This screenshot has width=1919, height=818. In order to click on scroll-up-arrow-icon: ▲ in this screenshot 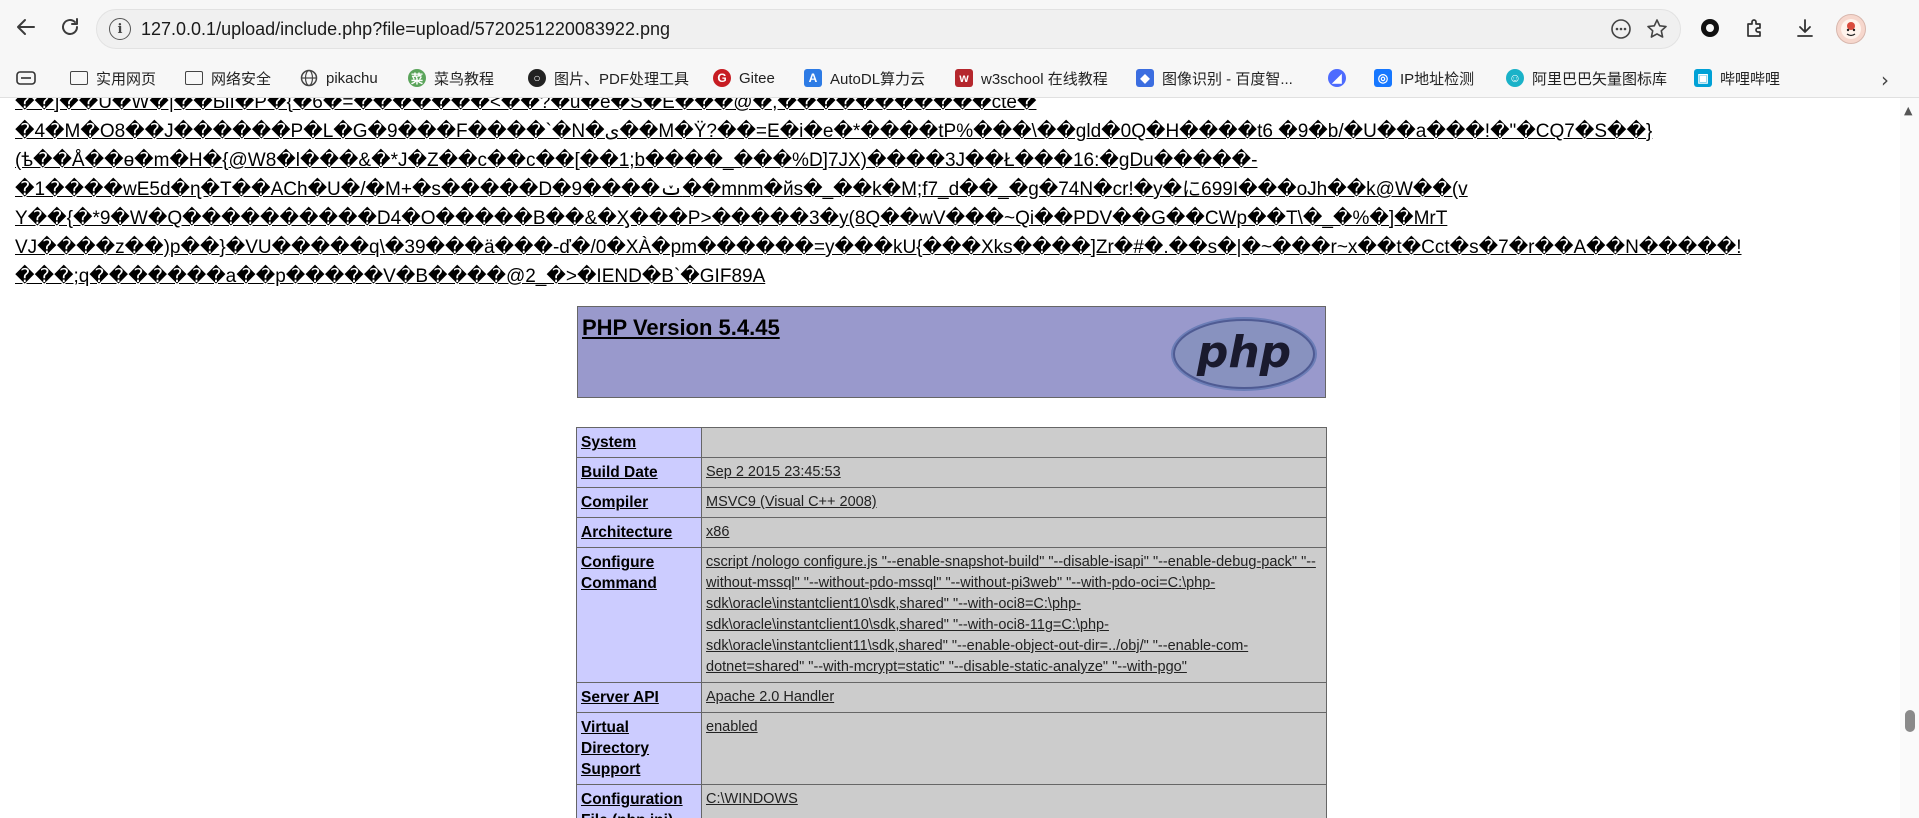, I will do `click(1908, 110)`.